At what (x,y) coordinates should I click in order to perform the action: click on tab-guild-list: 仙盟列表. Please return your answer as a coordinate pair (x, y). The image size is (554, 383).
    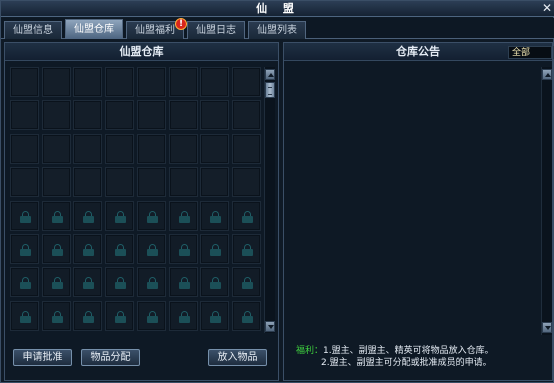
    Looking at the image, I should click on (277, 30).